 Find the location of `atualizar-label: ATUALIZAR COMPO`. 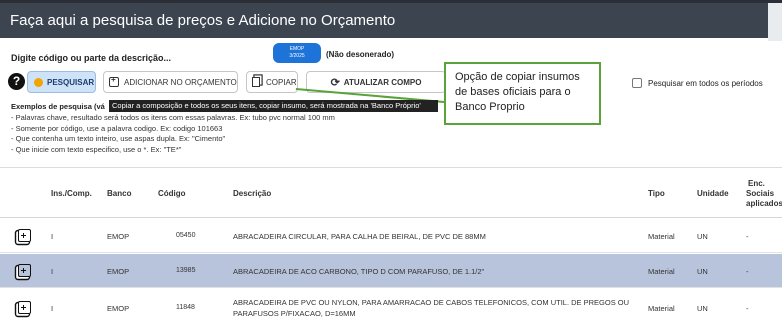

atualizar-label: ATUALIZAR COMPO is located at coordinates (382, 82).